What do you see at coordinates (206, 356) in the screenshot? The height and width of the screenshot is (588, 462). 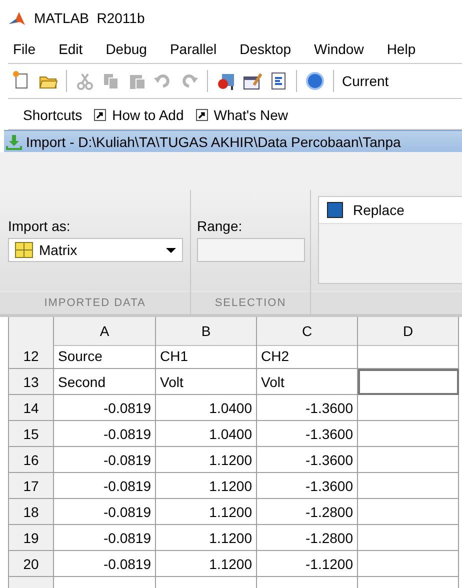 I see `table-cell: CH1` at bounding box center [206, 356].